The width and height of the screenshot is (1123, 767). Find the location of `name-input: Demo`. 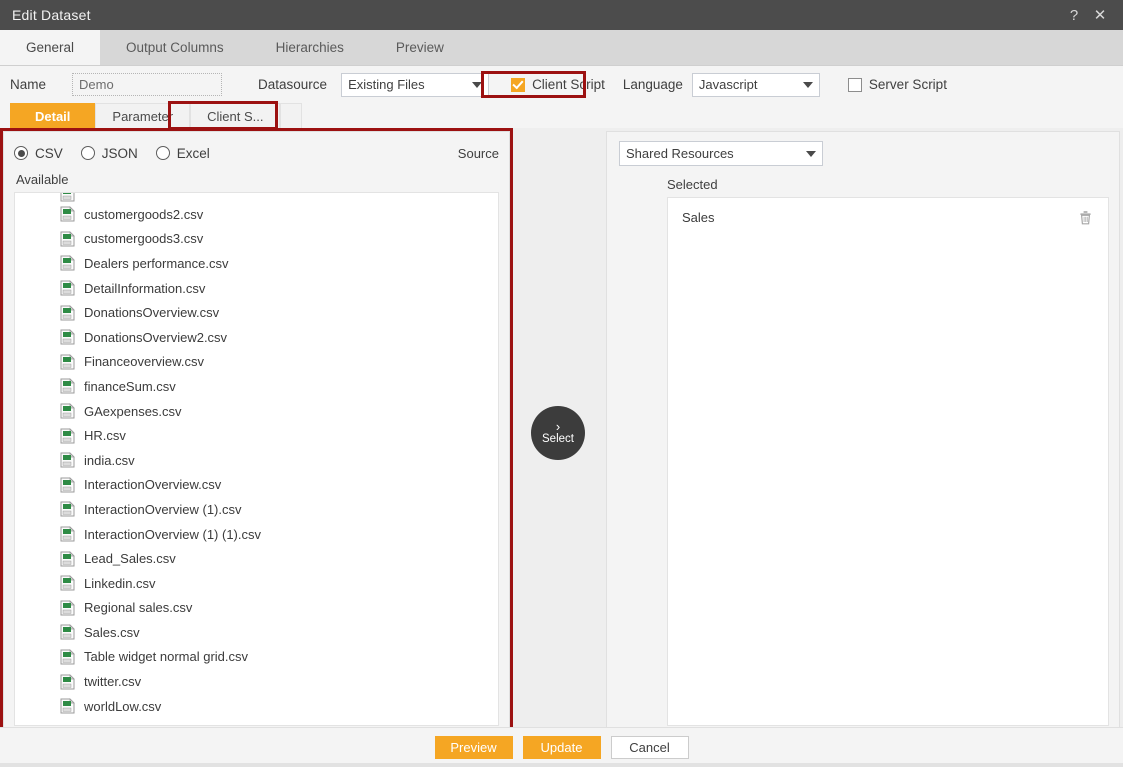

name-input: Demo is located at coordinates (147, 84).